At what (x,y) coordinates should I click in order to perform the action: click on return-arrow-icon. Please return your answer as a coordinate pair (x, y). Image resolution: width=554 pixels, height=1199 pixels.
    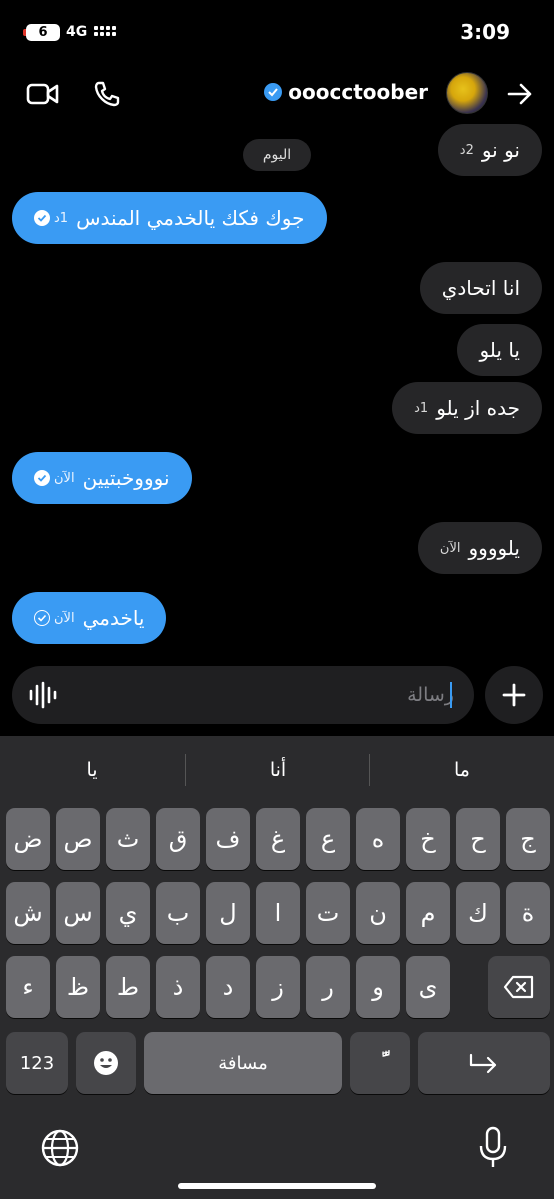
    Looking at the image, I should click on (483, 1063).